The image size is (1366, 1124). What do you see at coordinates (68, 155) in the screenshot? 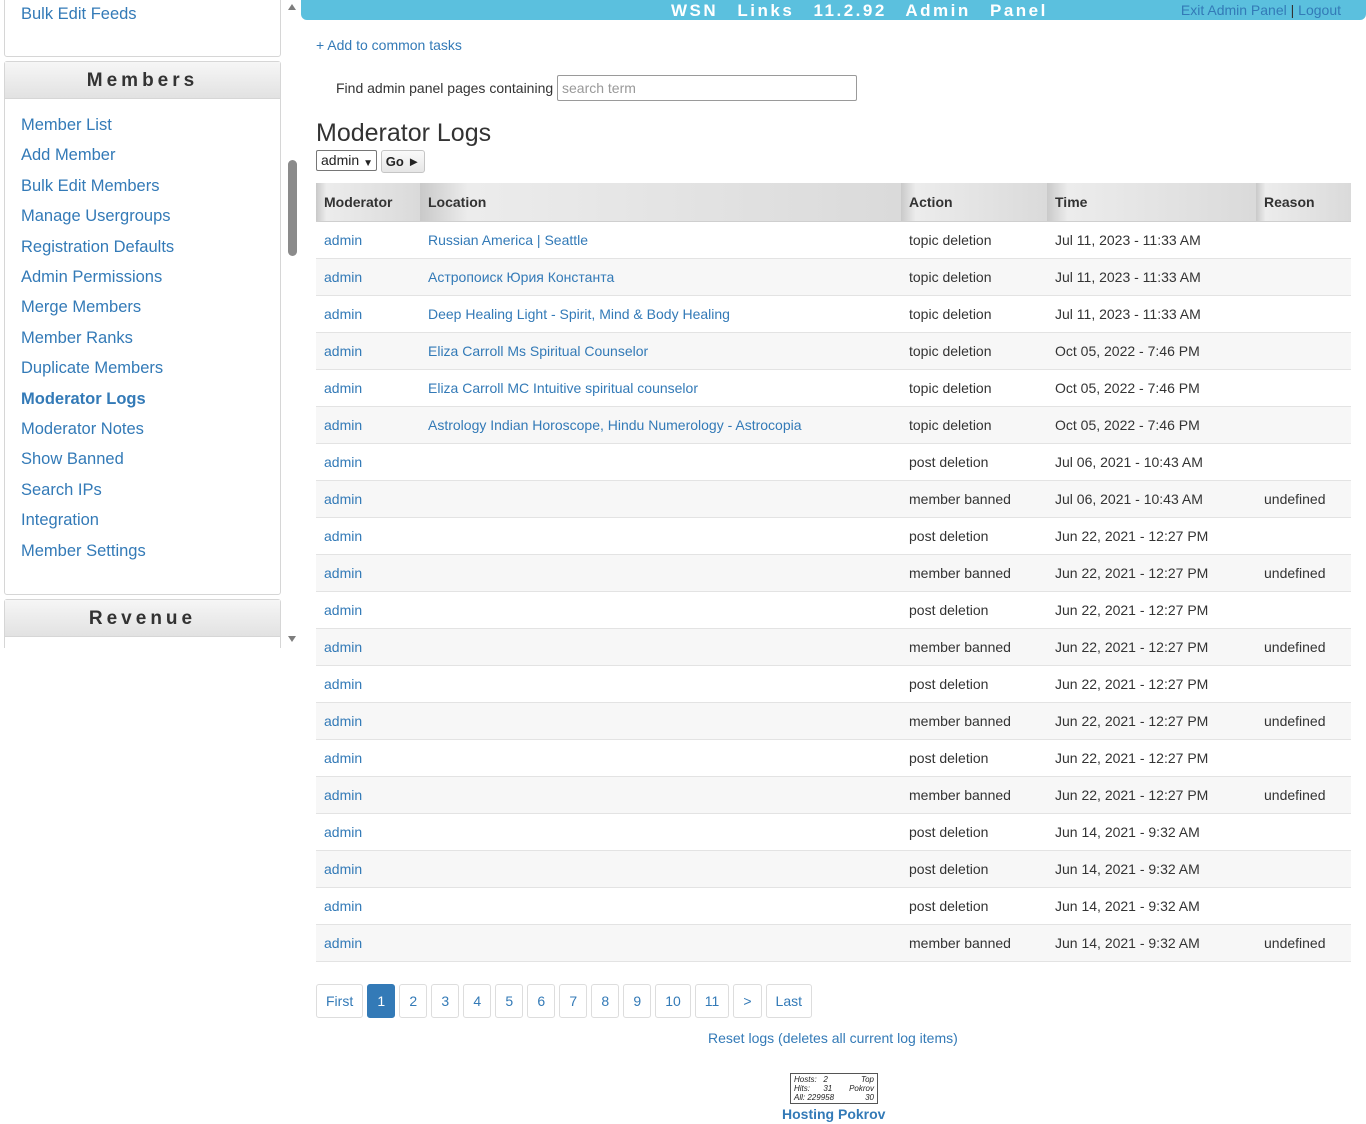
I see `sidebar-item-add-member: Add Member` at bounding box center [68, 155].